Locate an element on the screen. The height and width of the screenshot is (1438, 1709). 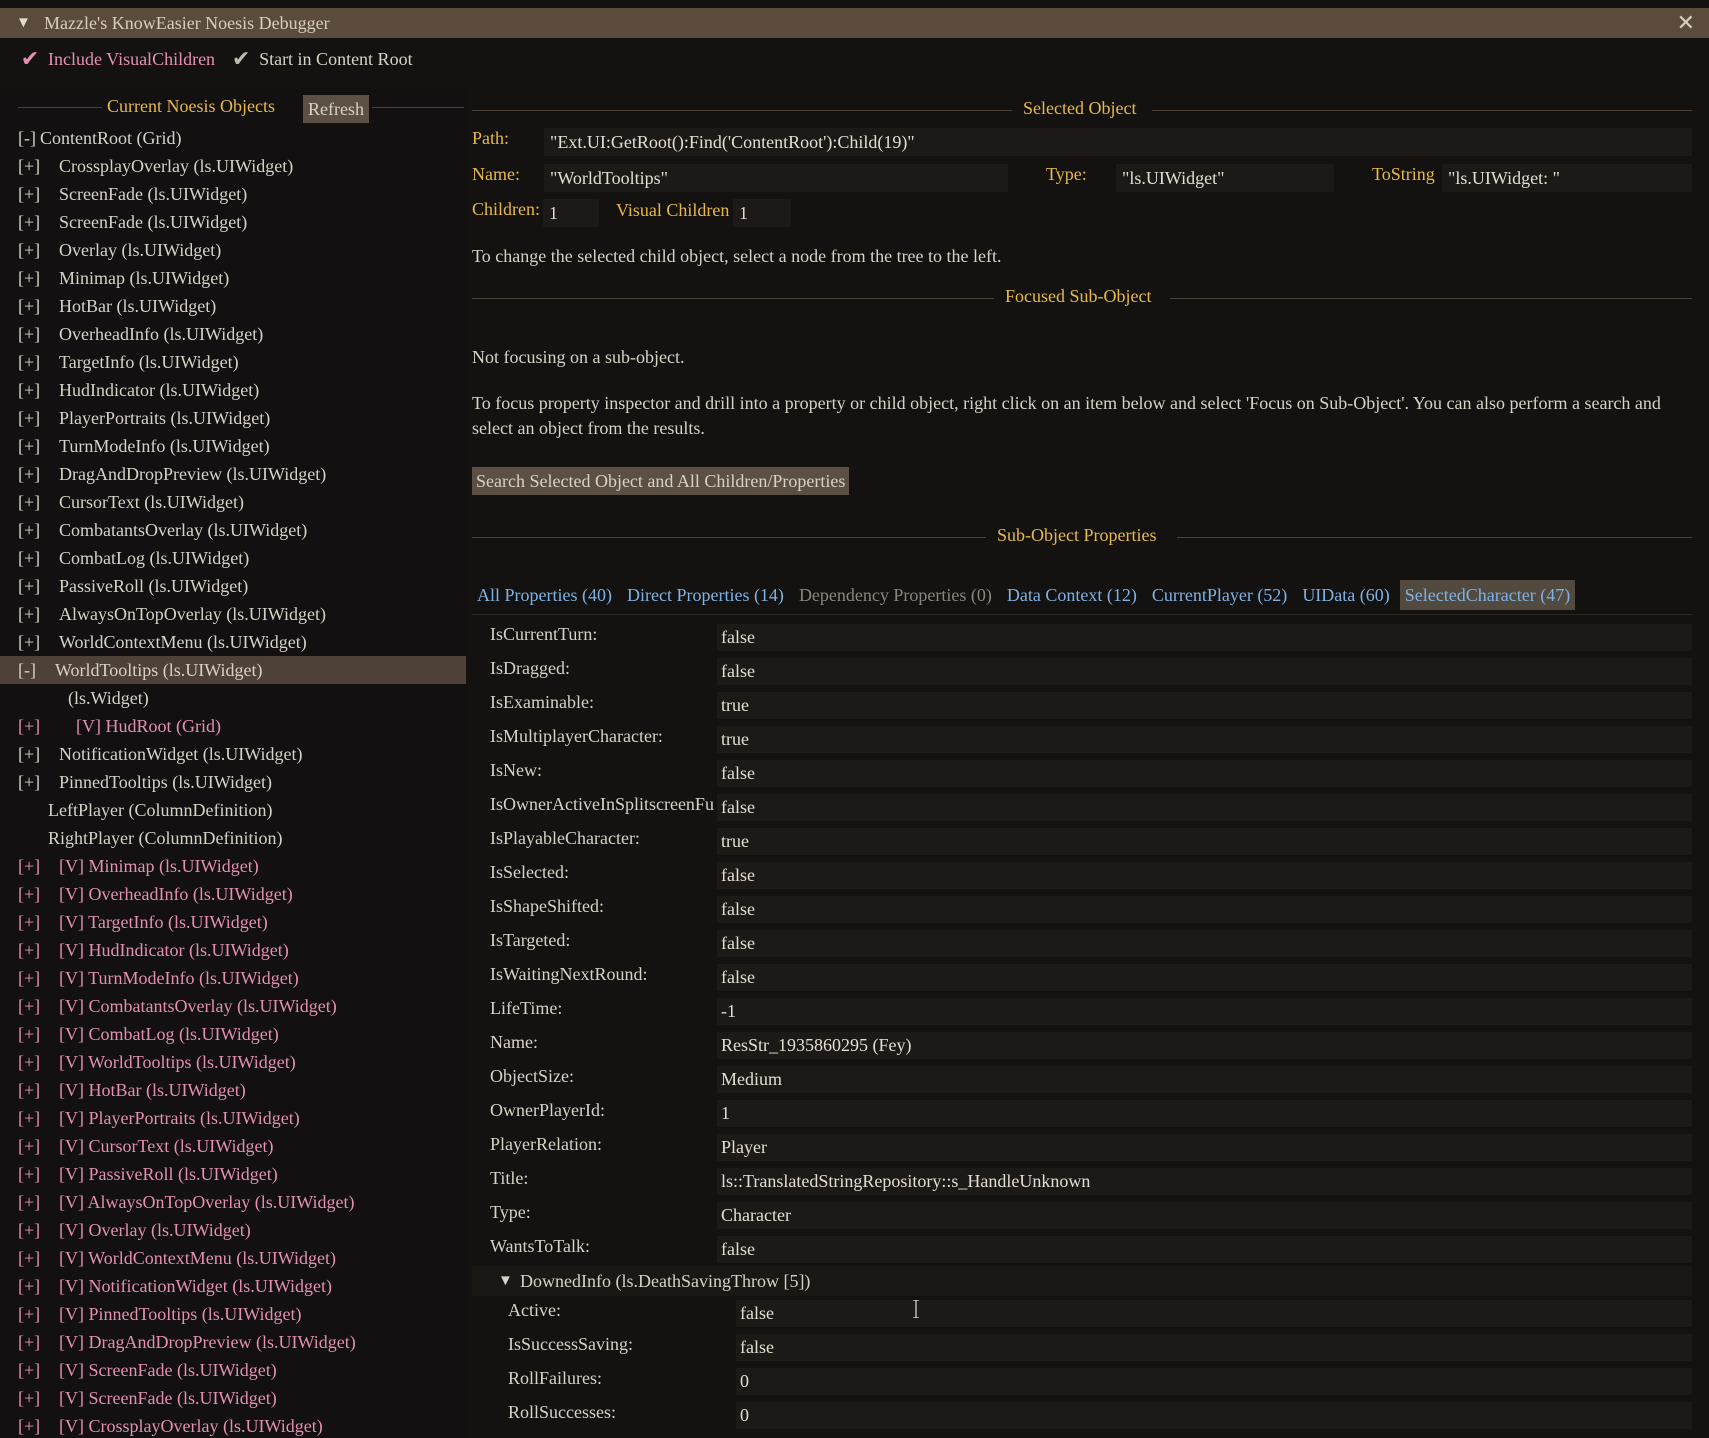
tree-item: [+] [V] CombatLog (ls.UIWidget) is located at coordinates (233, 1034).